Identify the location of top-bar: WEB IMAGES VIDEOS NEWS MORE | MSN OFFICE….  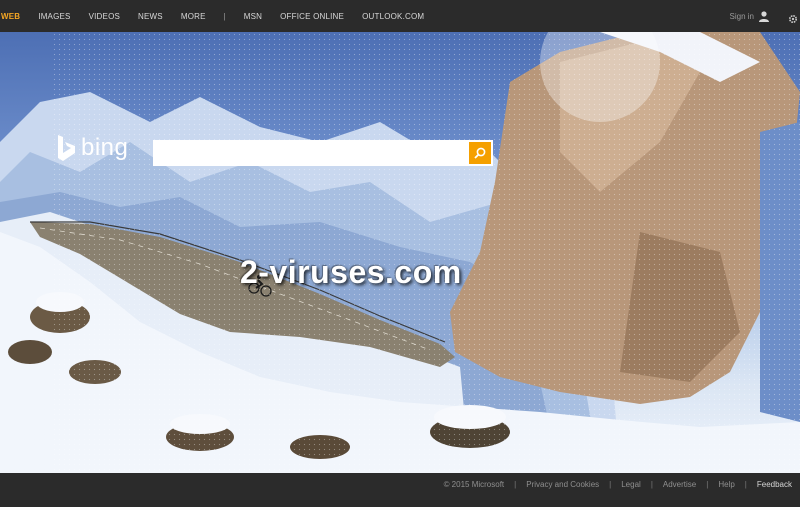
(400, 16).